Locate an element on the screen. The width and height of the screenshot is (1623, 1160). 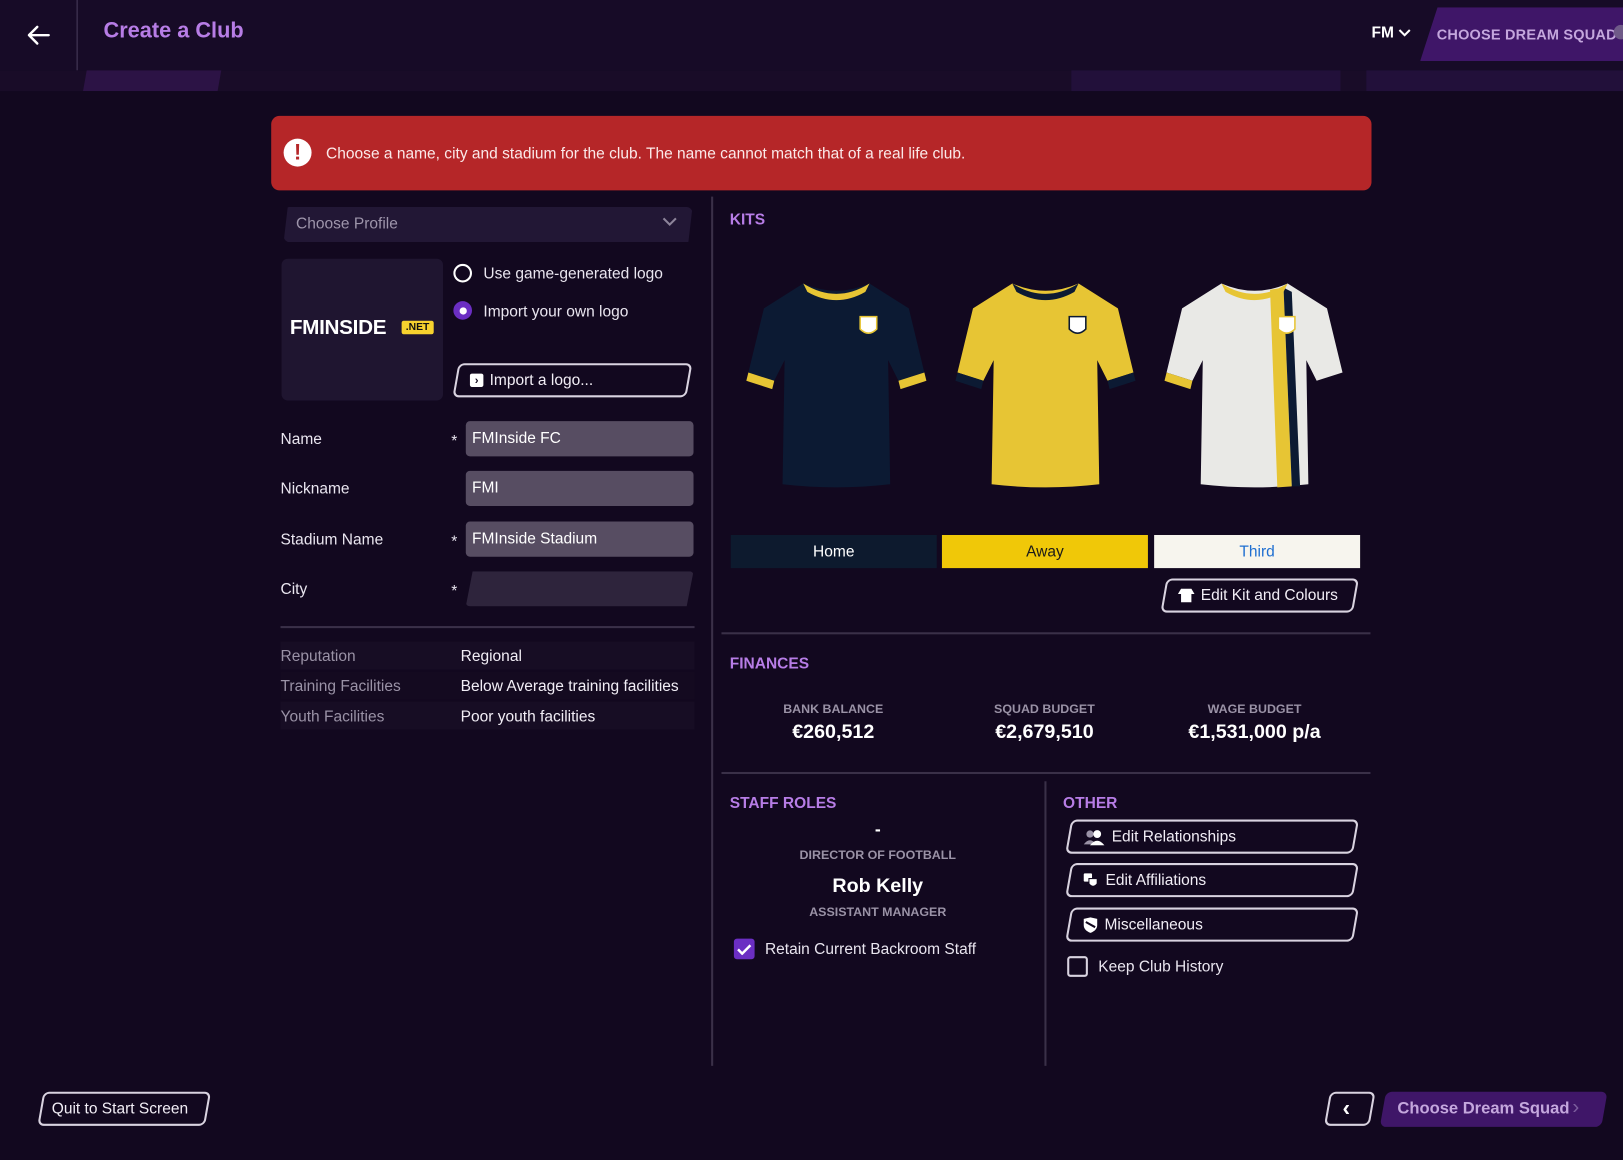
page-title: Create a Club is located at coordinates (173, 30).